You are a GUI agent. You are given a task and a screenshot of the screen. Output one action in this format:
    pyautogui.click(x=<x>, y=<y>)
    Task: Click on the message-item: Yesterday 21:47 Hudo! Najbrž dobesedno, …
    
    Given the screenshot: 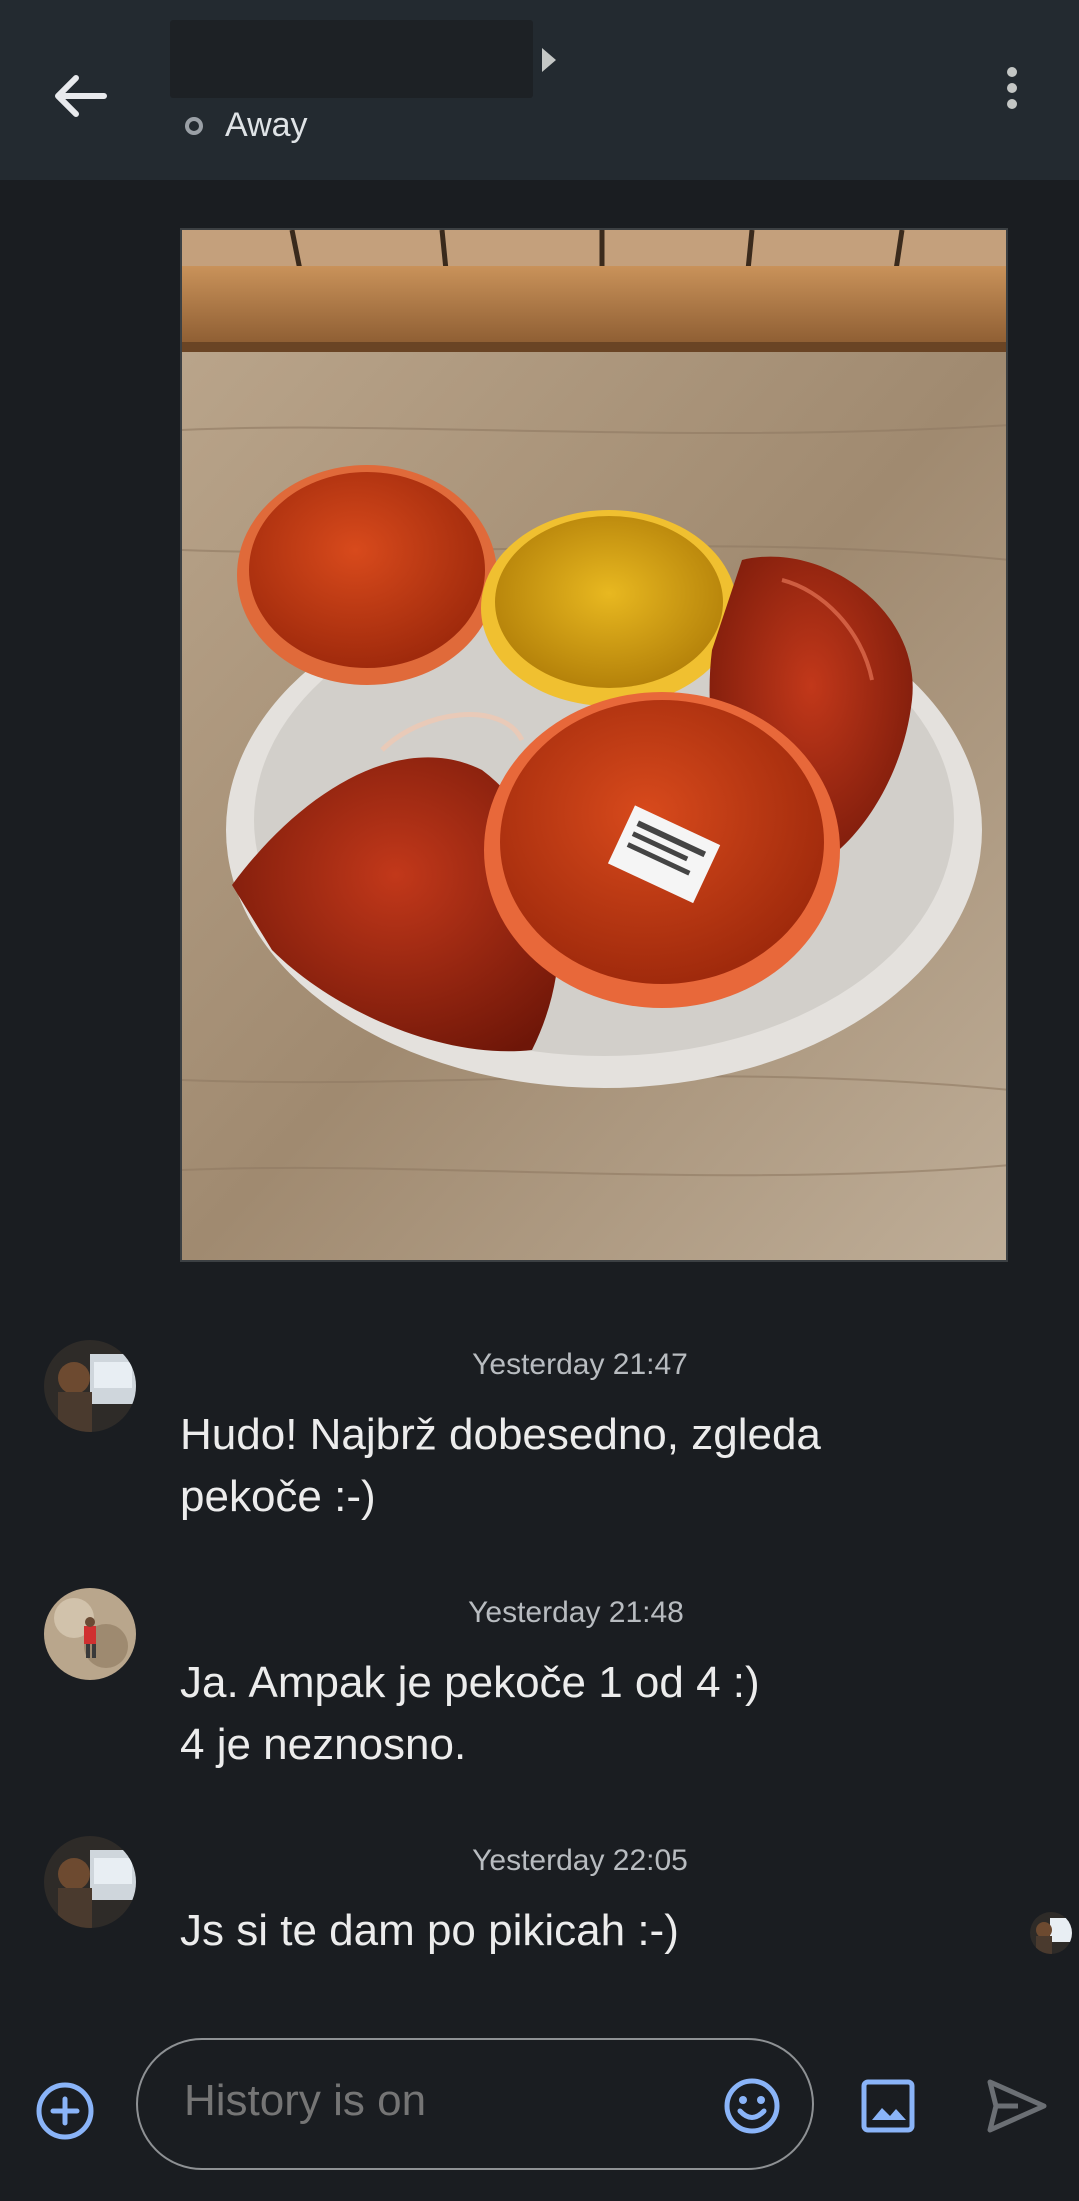 What is the action you would take?
    pyautogui.click(x=539, y=1430)
    